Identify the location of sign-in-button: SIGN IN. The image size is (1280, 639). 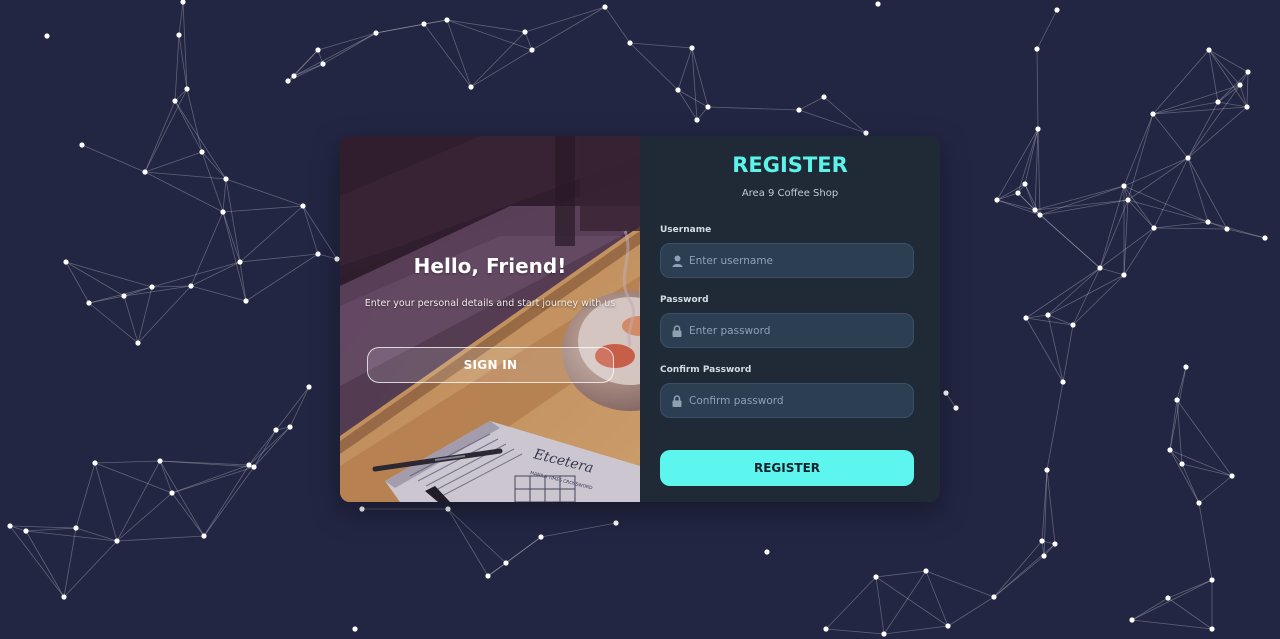
(490, 365).